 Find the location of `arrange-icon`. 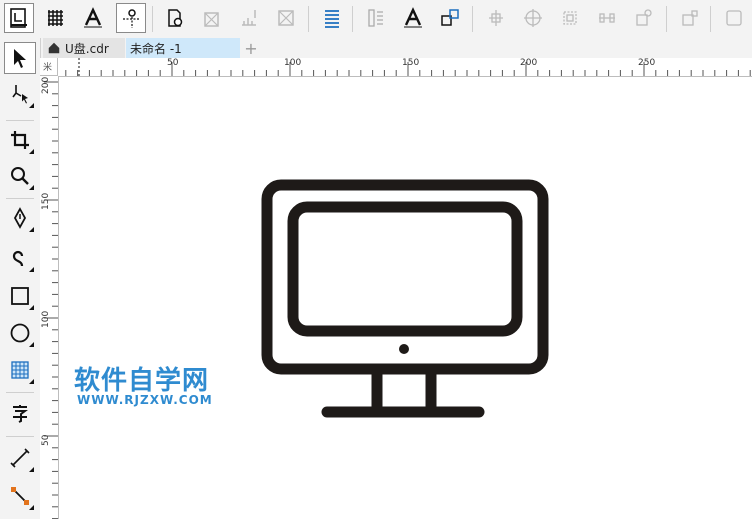

arrange-icon is located at coordinates (690, 18).